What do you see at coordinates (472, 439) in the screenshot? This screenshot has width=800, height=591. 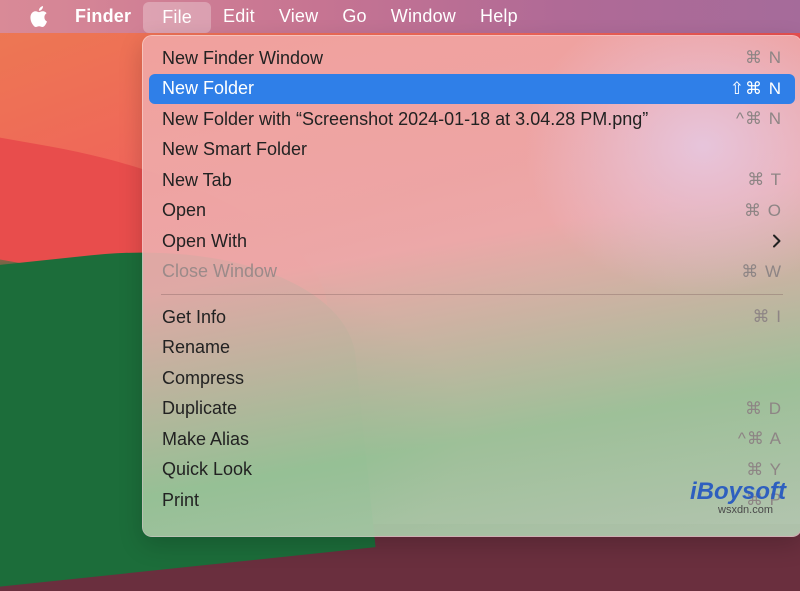 I see `menu-item-make-alias: Make Alias ^⌘ A` at bounding box center [472, 439].